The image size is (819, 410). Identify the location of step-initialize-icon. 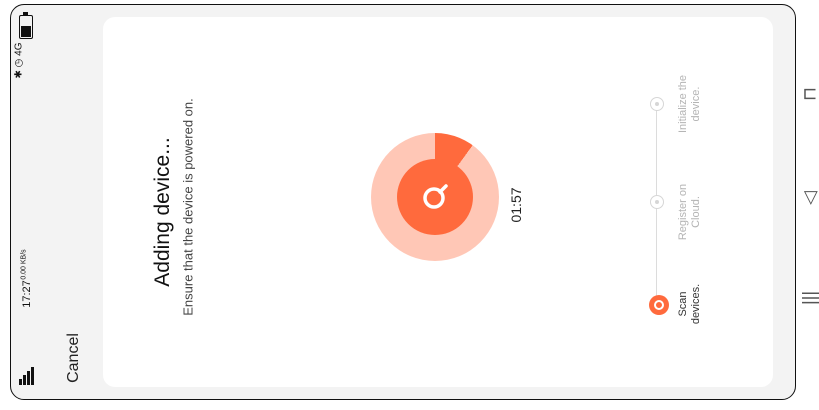
(657, 104).